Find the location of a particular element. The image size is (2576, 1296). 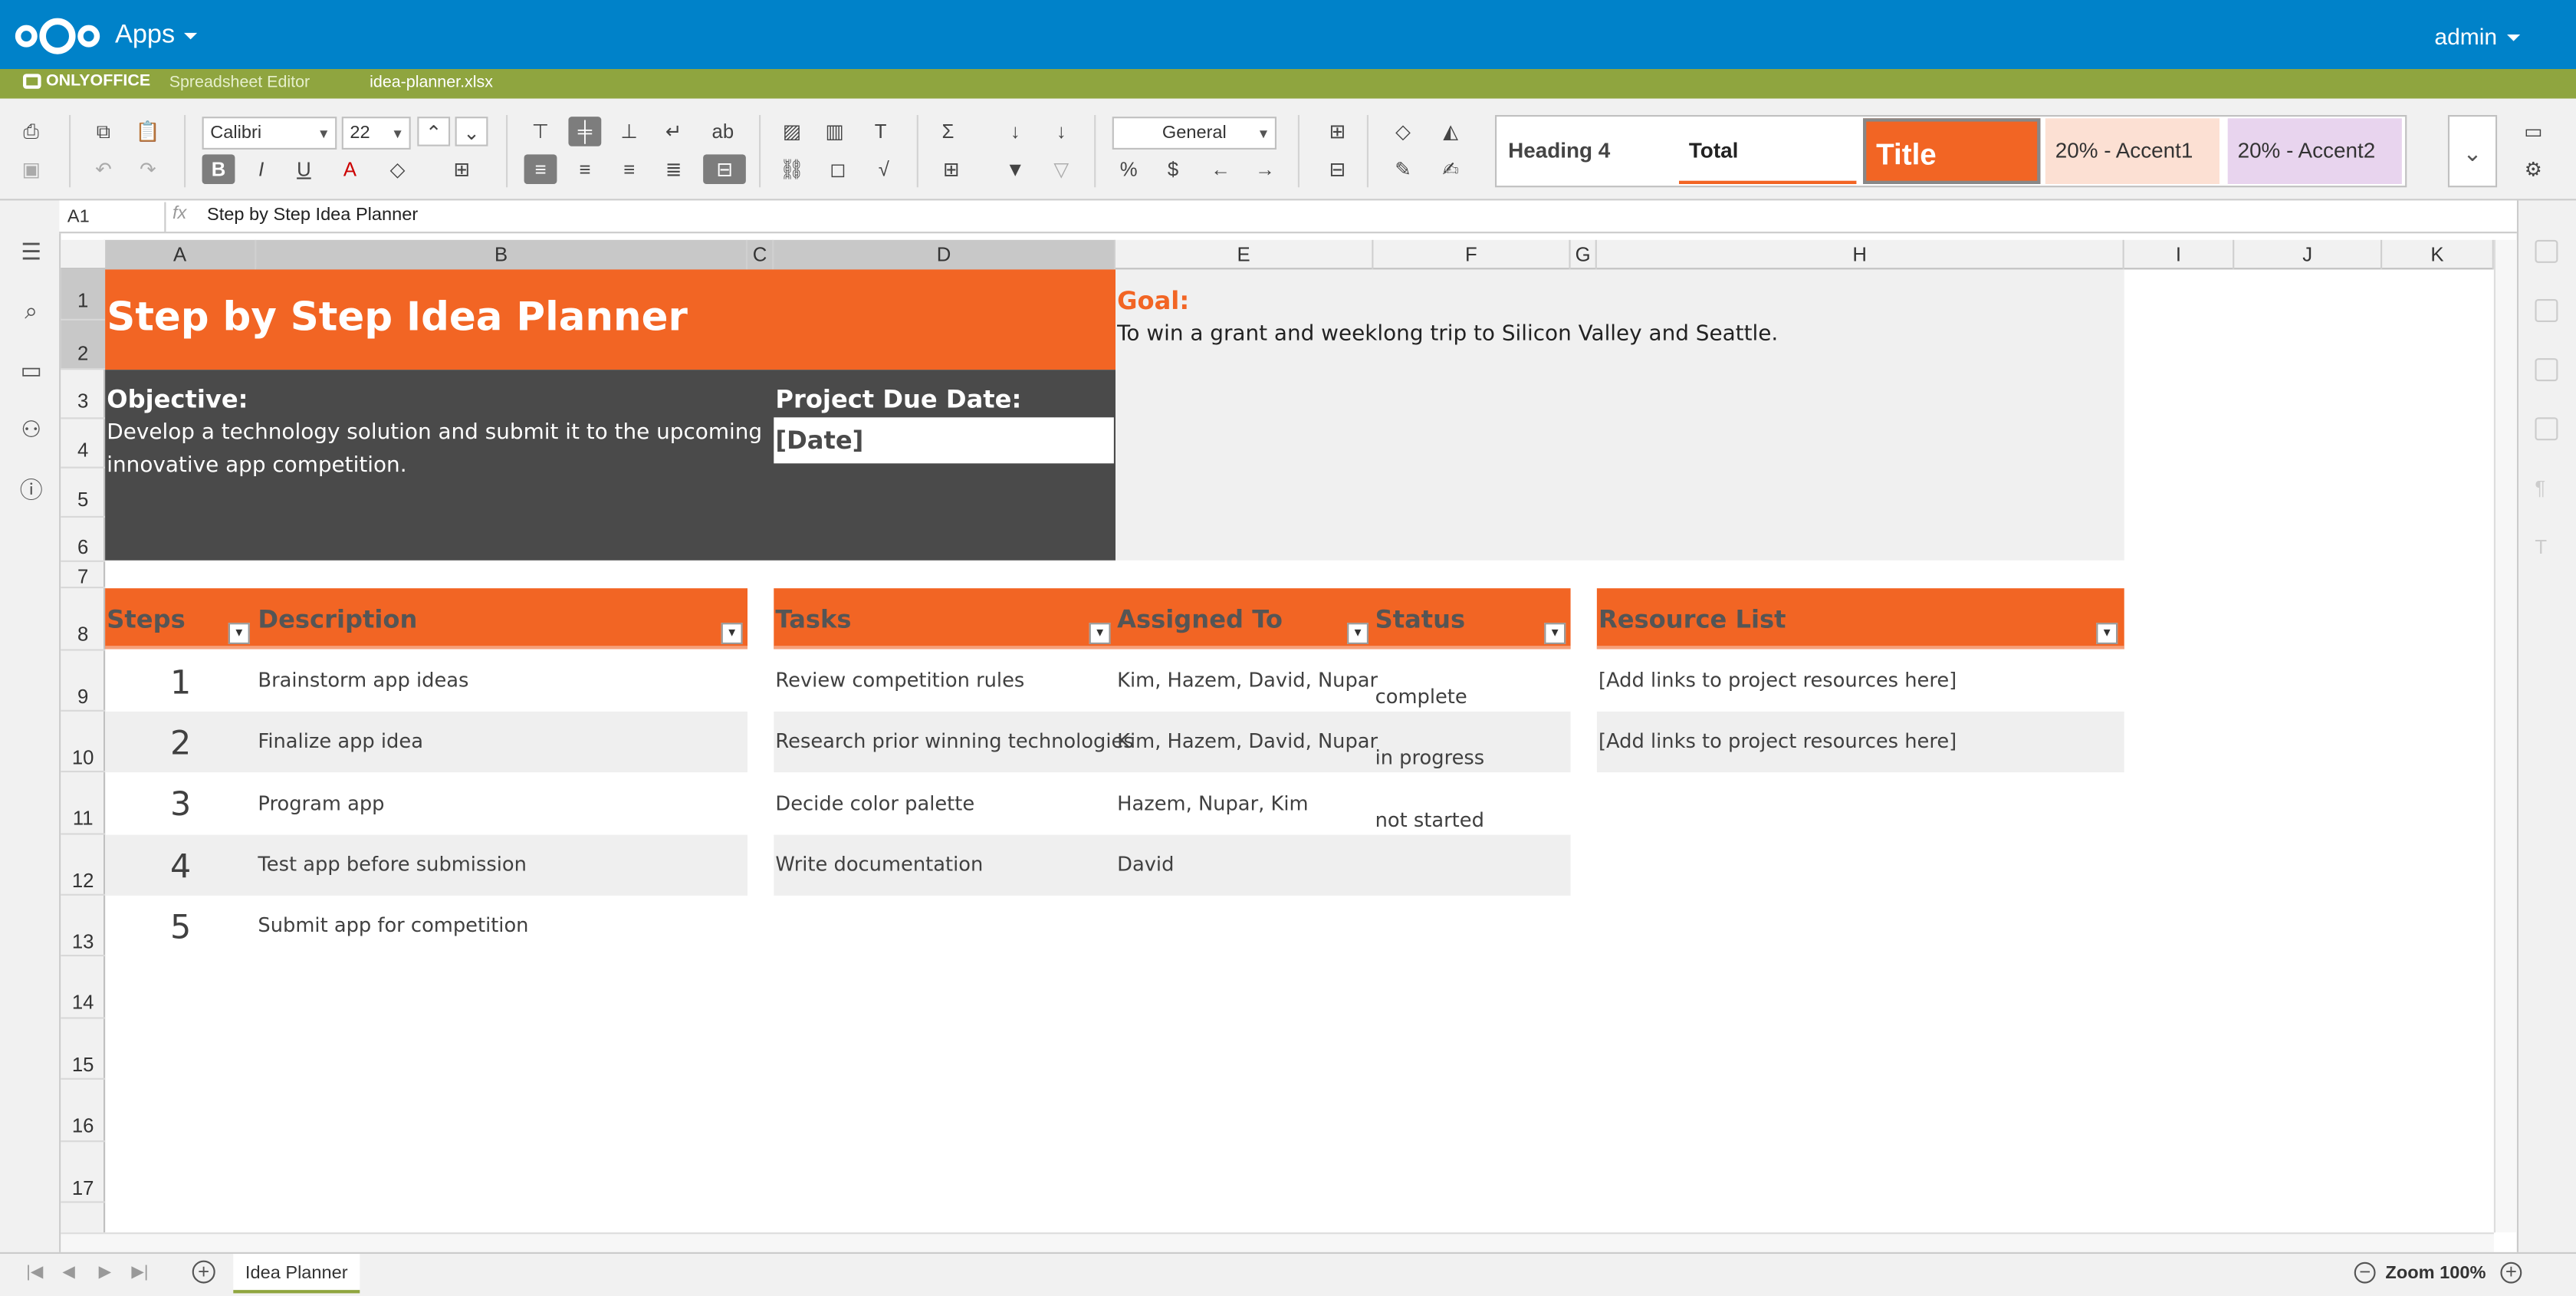

vertical-scrollbar is located at coordinates (2505, 736).